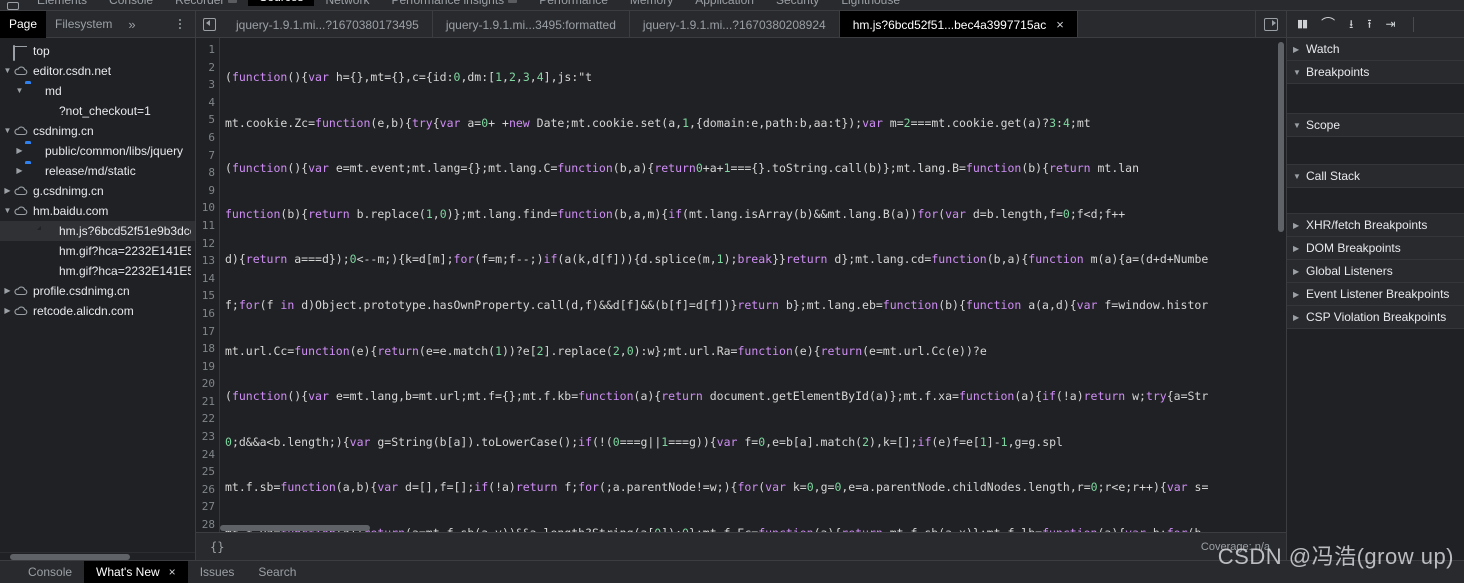  I want to click on line-number: 1, so click(211, 49).